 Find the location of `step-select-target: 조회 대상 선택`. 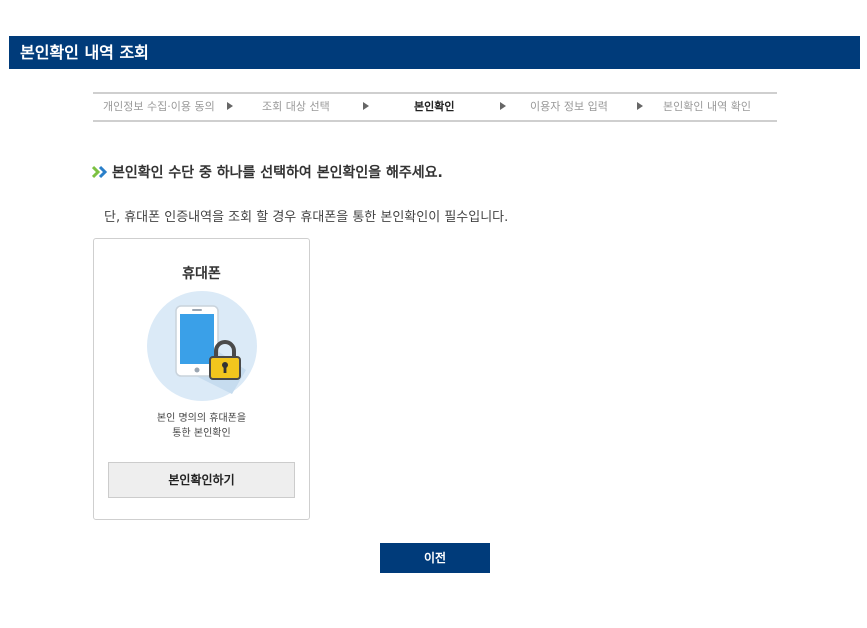

step-select-target: 조회 대상 선택 is located at coordinates (296, 106).